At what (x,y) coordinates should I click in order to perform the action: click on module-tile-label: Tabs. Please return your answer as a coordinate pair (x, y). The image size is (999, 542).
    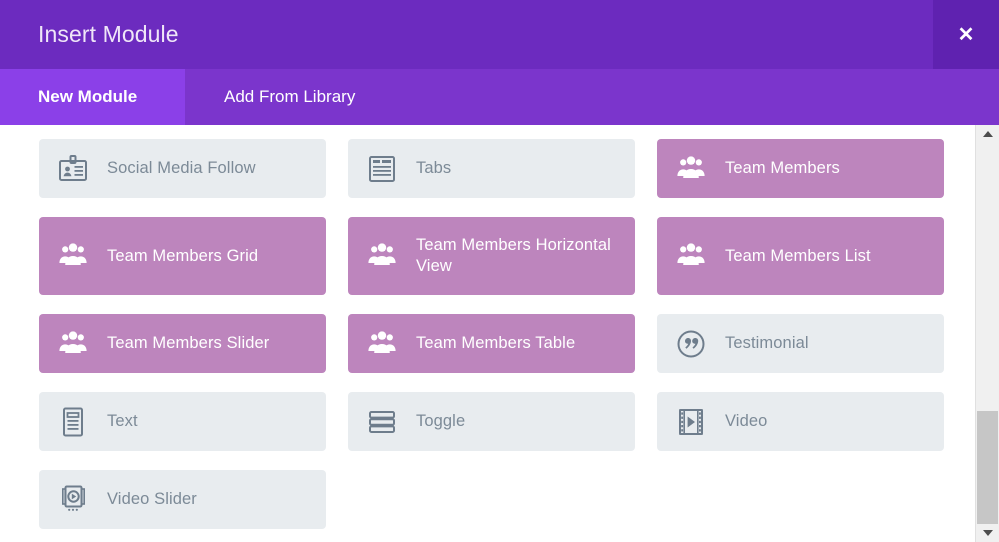
    Looking at the image, I should click on (434, 168).